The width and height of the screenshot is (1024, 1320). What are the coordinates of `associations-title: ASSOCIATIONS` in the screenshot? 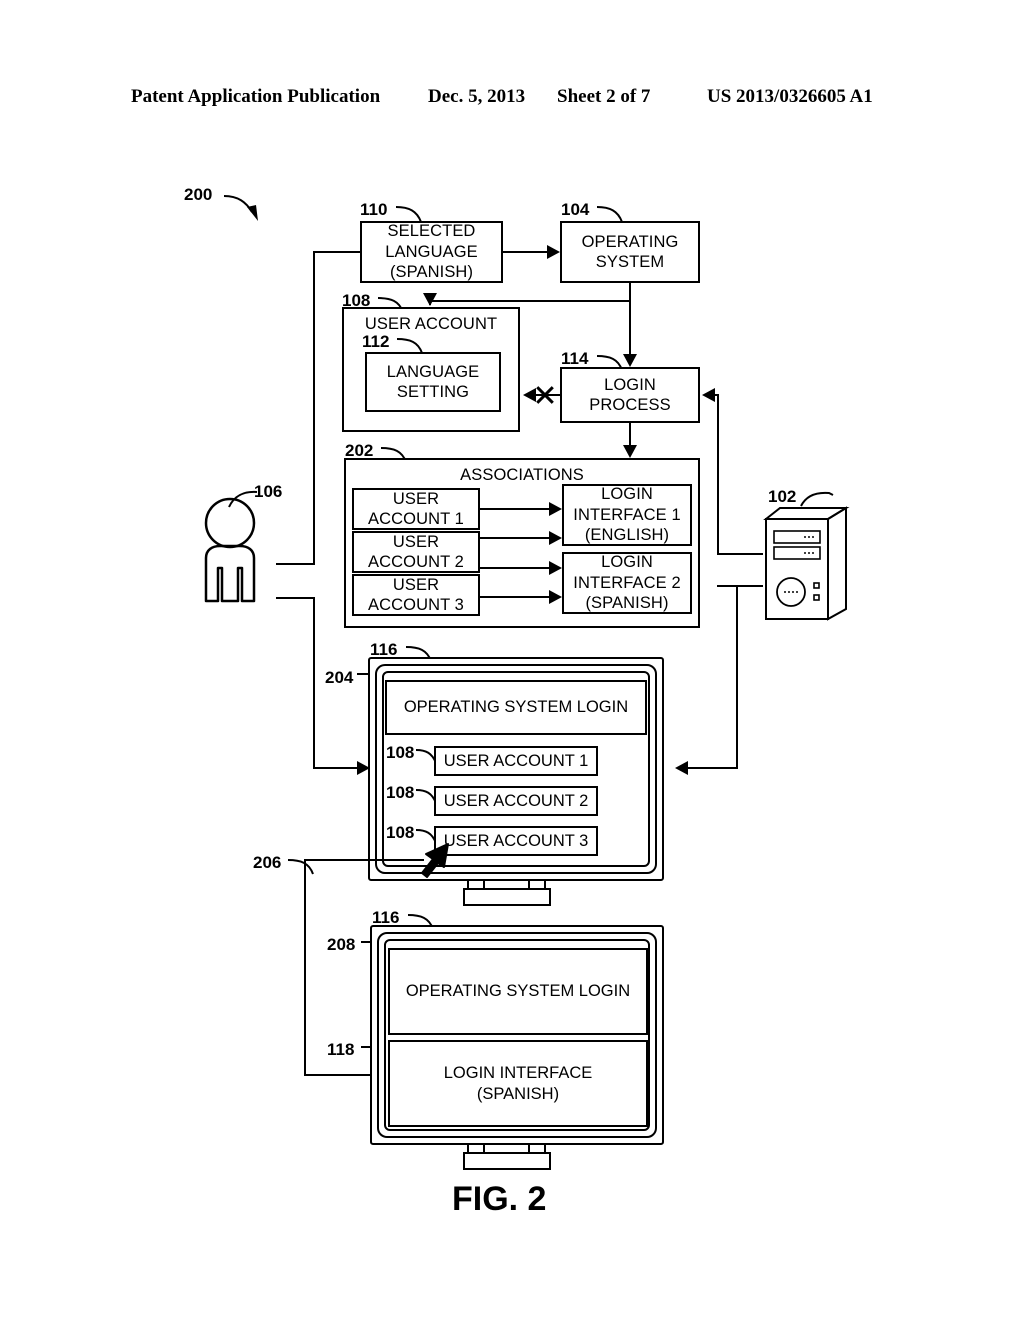 It's located at (522, 475).